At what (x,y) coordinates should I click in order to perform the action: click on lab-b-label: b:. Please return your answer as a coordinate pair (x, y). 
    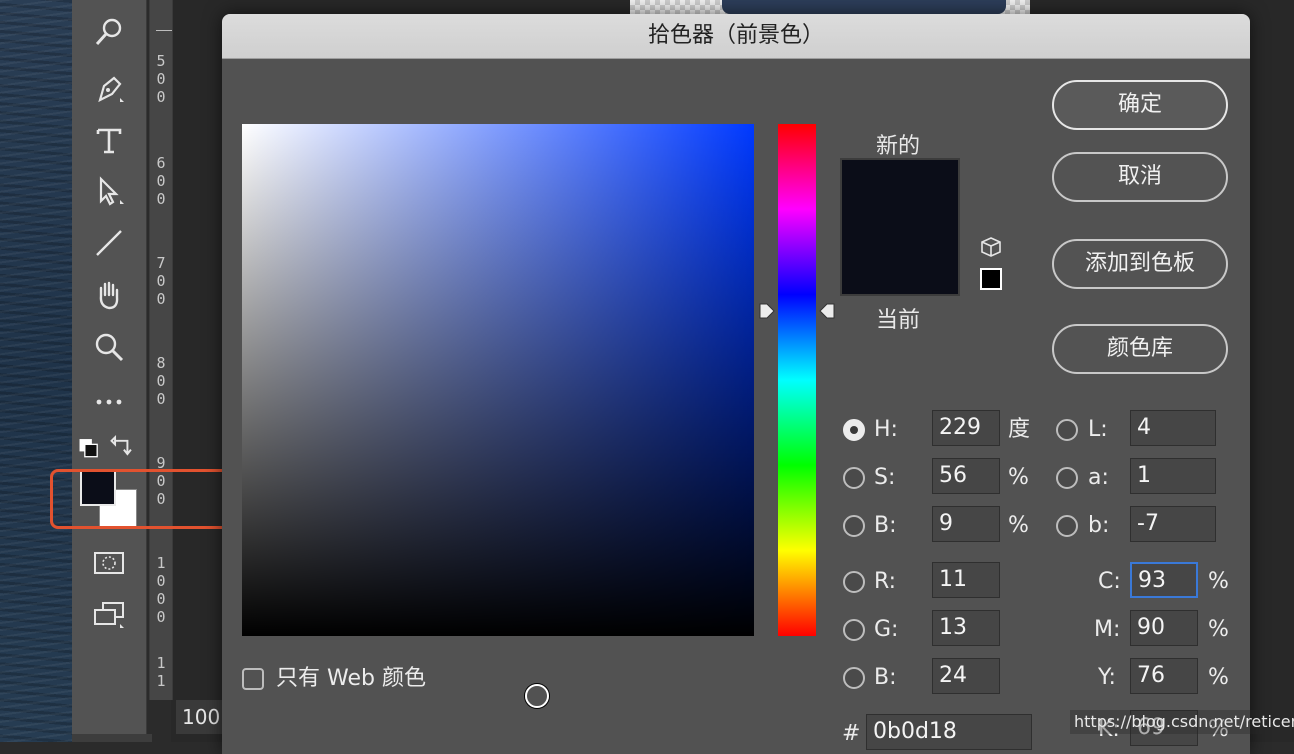
    Looking at the image, I should click on (1099, 525).